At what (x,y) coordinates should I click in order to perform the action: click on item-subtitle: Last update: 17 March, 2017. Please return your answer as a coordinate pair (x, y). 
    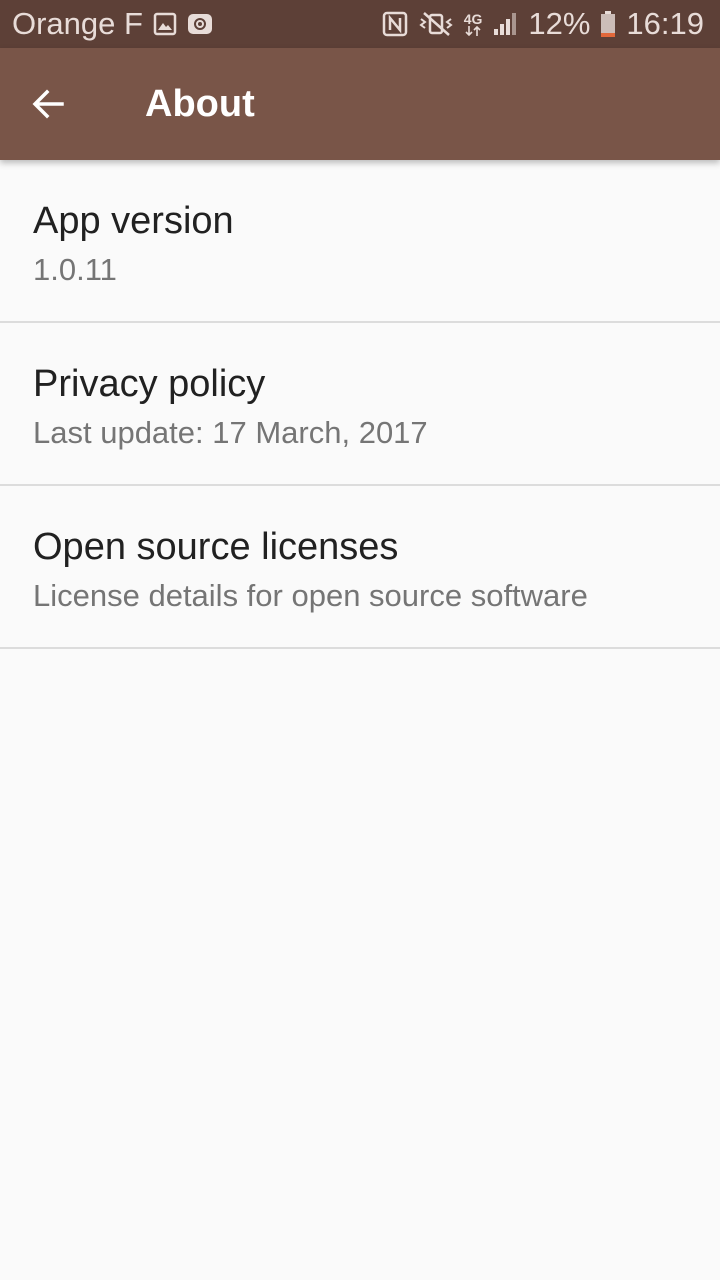
    Looking at the image, I should click on (230, 432).